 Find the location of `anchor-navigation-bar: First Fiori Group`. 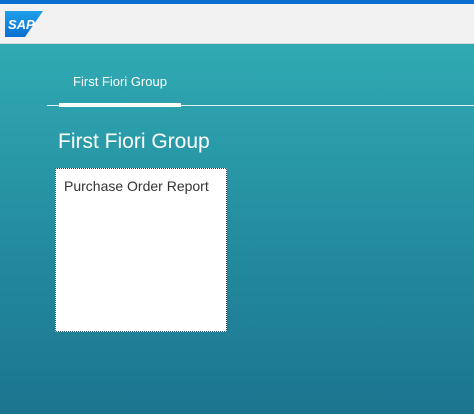

anchor-navigation-bar: First Fiori Group is located at coordinates (260, 75).